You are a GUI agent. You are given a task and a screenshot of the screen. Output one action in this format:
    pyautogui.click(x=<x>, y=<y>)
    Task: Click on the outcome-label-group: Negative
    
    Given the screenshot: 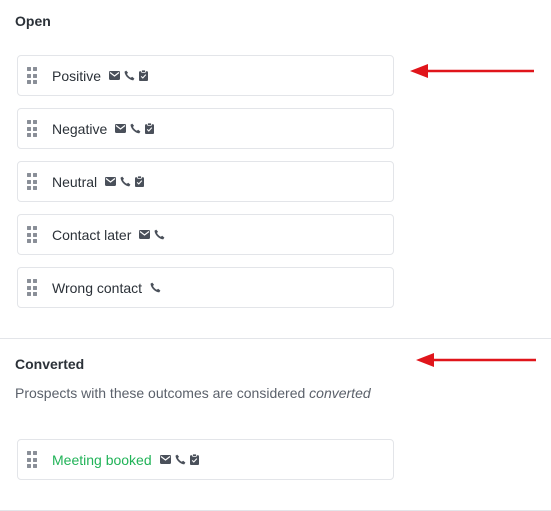 What is the action you would take?
    pyautogui.click(x=103, y=128)
    